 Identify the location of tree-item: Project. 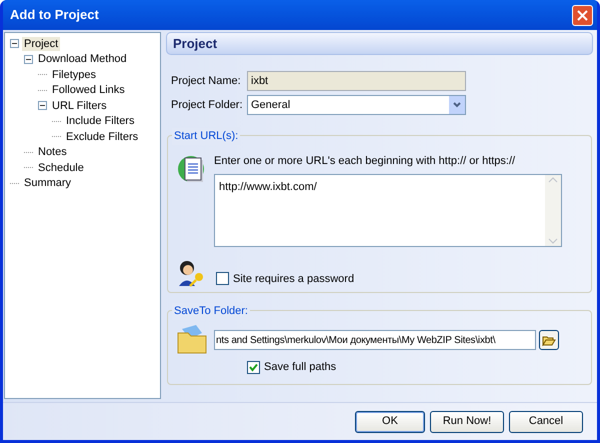
(41, 43).